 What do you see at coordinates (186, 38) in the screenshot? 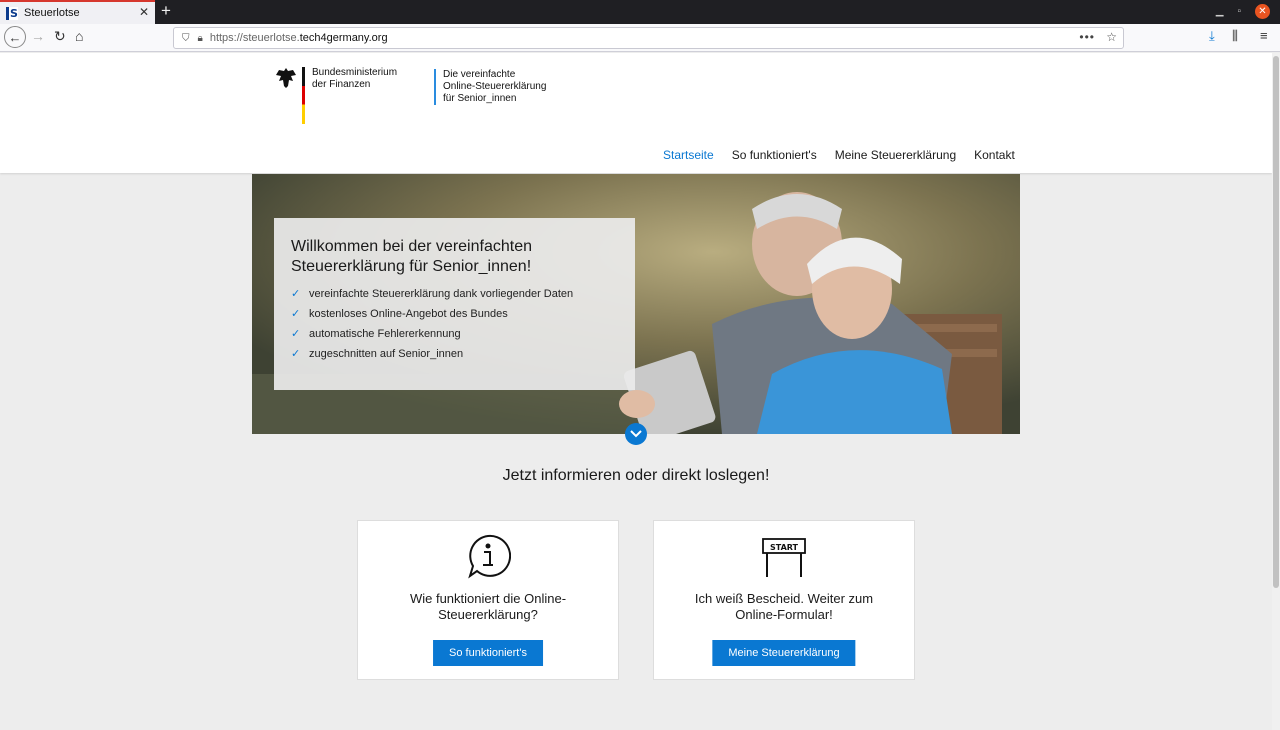
I see `tracking-shield-icon: ⛉` at bounding box center [186, 38].